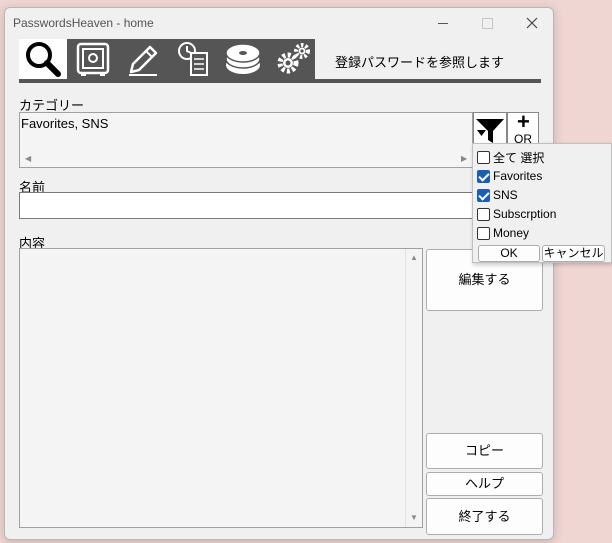  What do you see at coordinates (505, 195) in the screenshot?
I see `option-label: SNS` at bounding box center [505, 195].